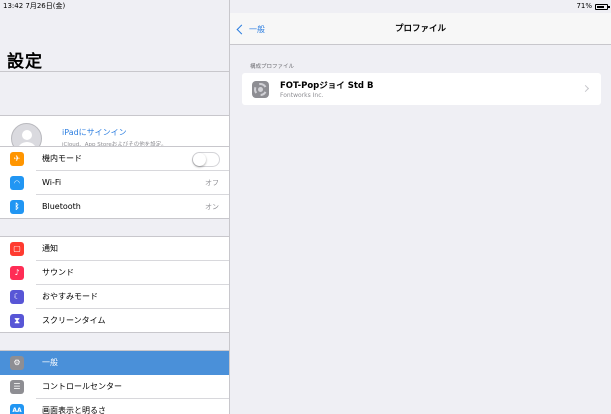 The height and width of the screenshot is (414, 611). I want to click on profile-organization: Fontworks Inc., so click(302, 95).